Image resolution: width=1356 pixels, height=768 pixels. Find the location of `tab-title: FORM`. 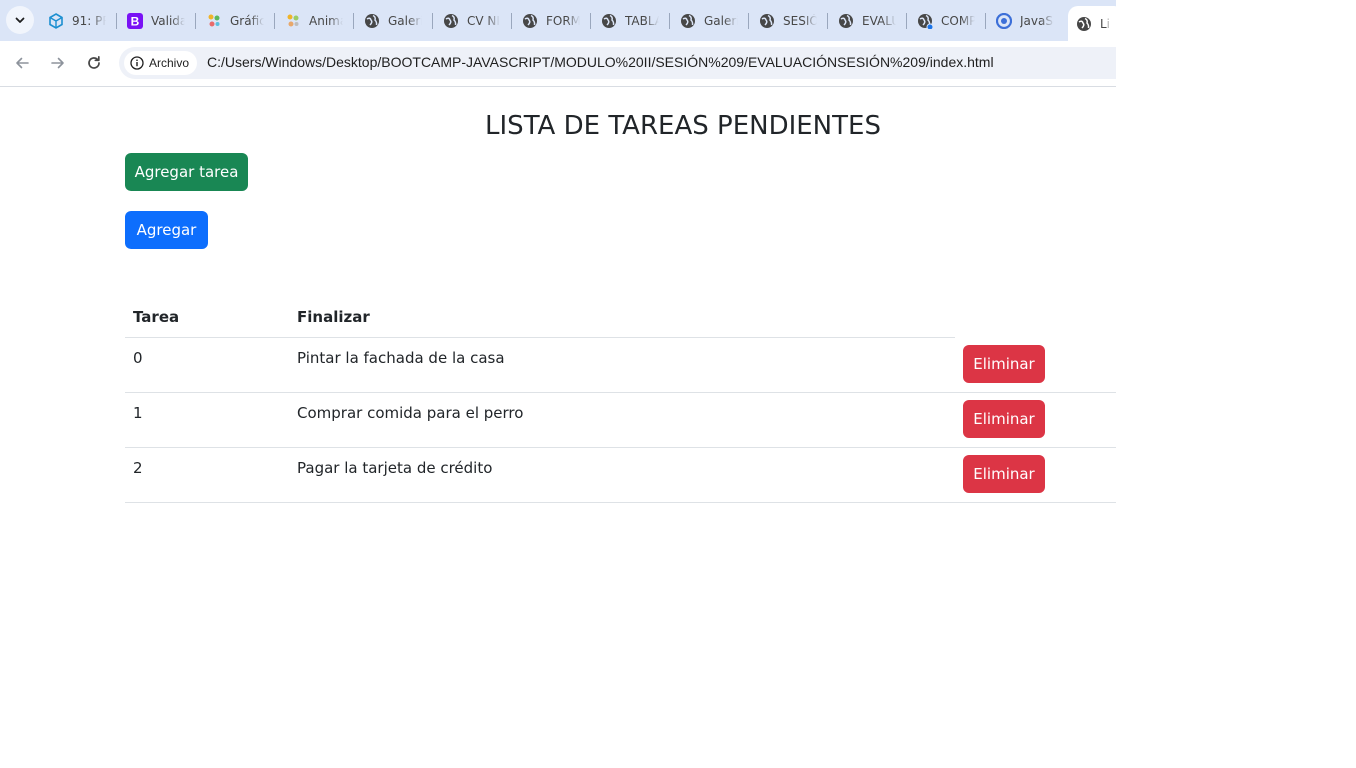

tab-title: FORM is located at coordinates (563, 21).